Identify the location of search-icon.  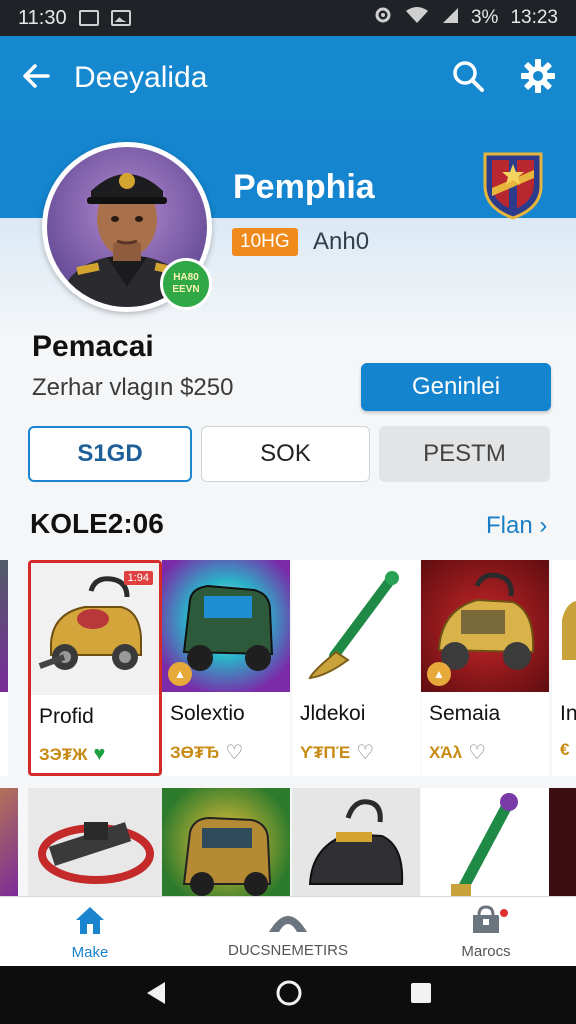
(468, 78).